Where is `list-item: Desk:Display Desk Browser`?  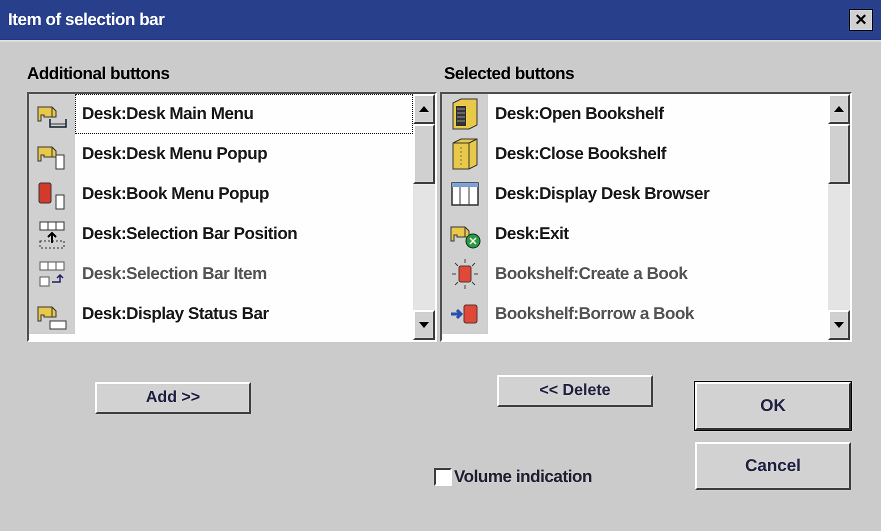
list-item: Desk:Display Desk Browser is located at coordinates (658, 194).